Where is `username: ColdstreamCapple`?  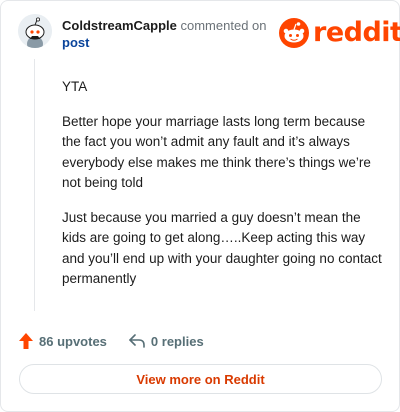
username: ColdstreamCapple is located at coordinates (119, 25).